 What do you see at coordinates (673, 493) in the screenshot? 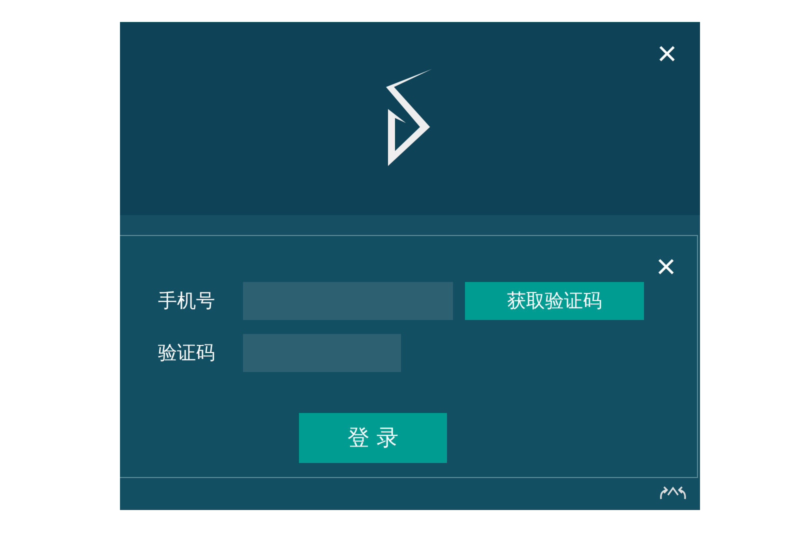
I see `arrows-icon` at bounding box center [673, 493].